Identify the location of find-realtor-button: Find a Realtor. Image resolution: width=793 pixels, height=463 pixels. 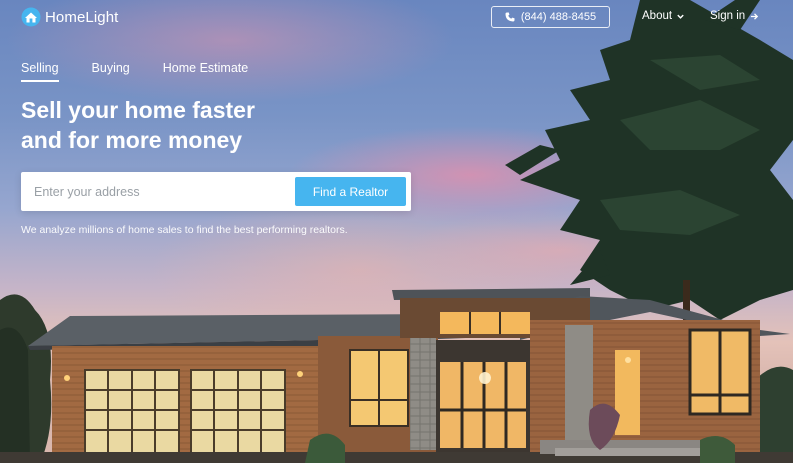
(350, 191).